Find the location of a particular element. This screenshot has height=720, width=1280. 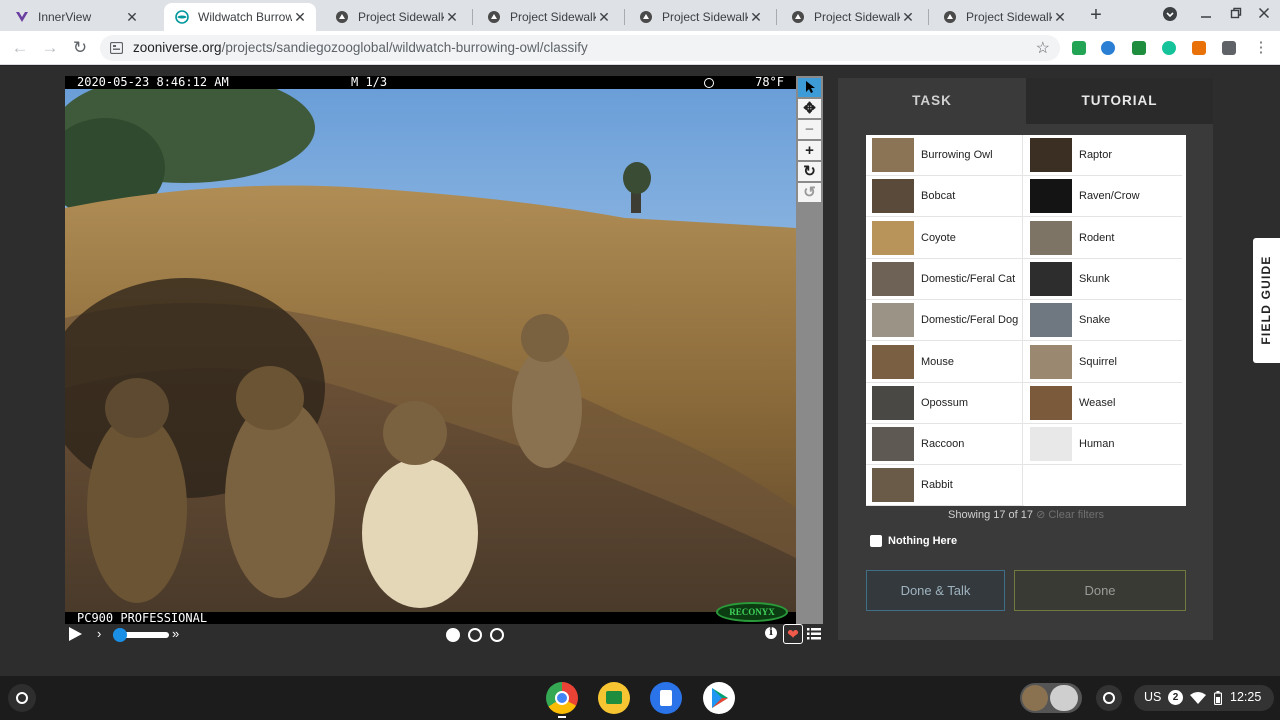

species-choice: Mouse is located at coordinates (945, 362).